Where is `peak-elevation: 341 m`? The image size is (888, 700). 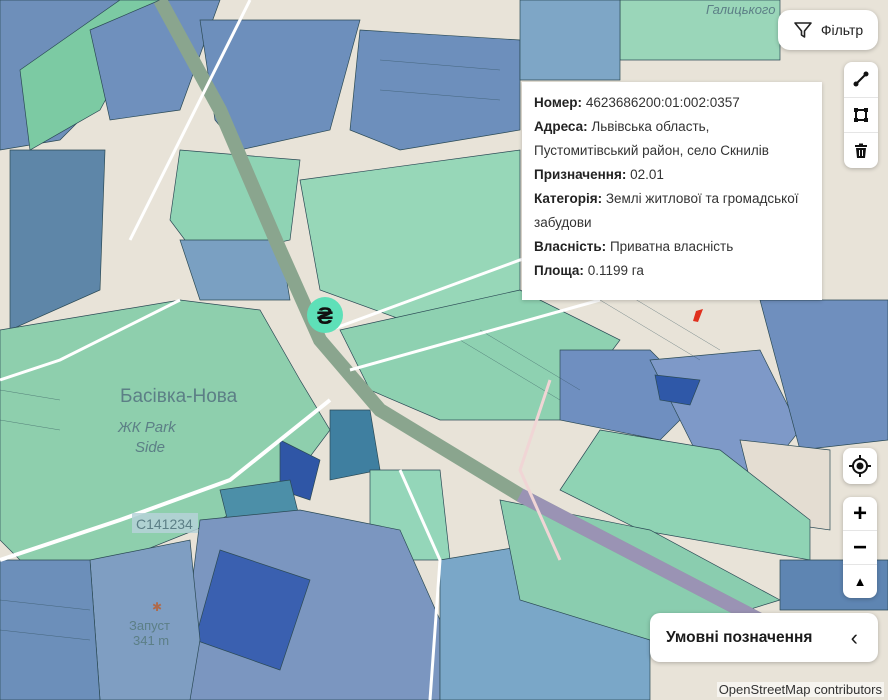 peak-elevation: 341 m is located at coordinates (151, 640).